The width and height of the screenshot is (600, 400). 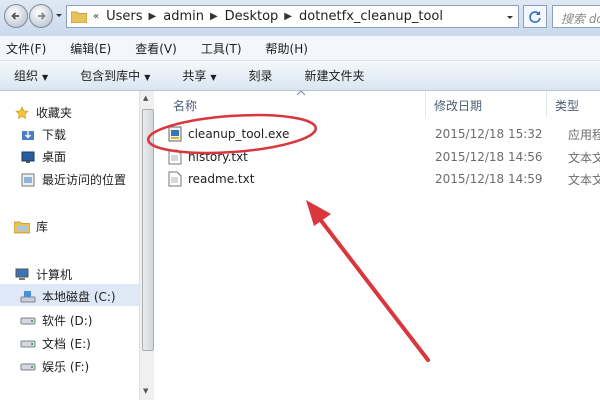 I want to click on downloads-folder-icon, so click(x=28, y=135).